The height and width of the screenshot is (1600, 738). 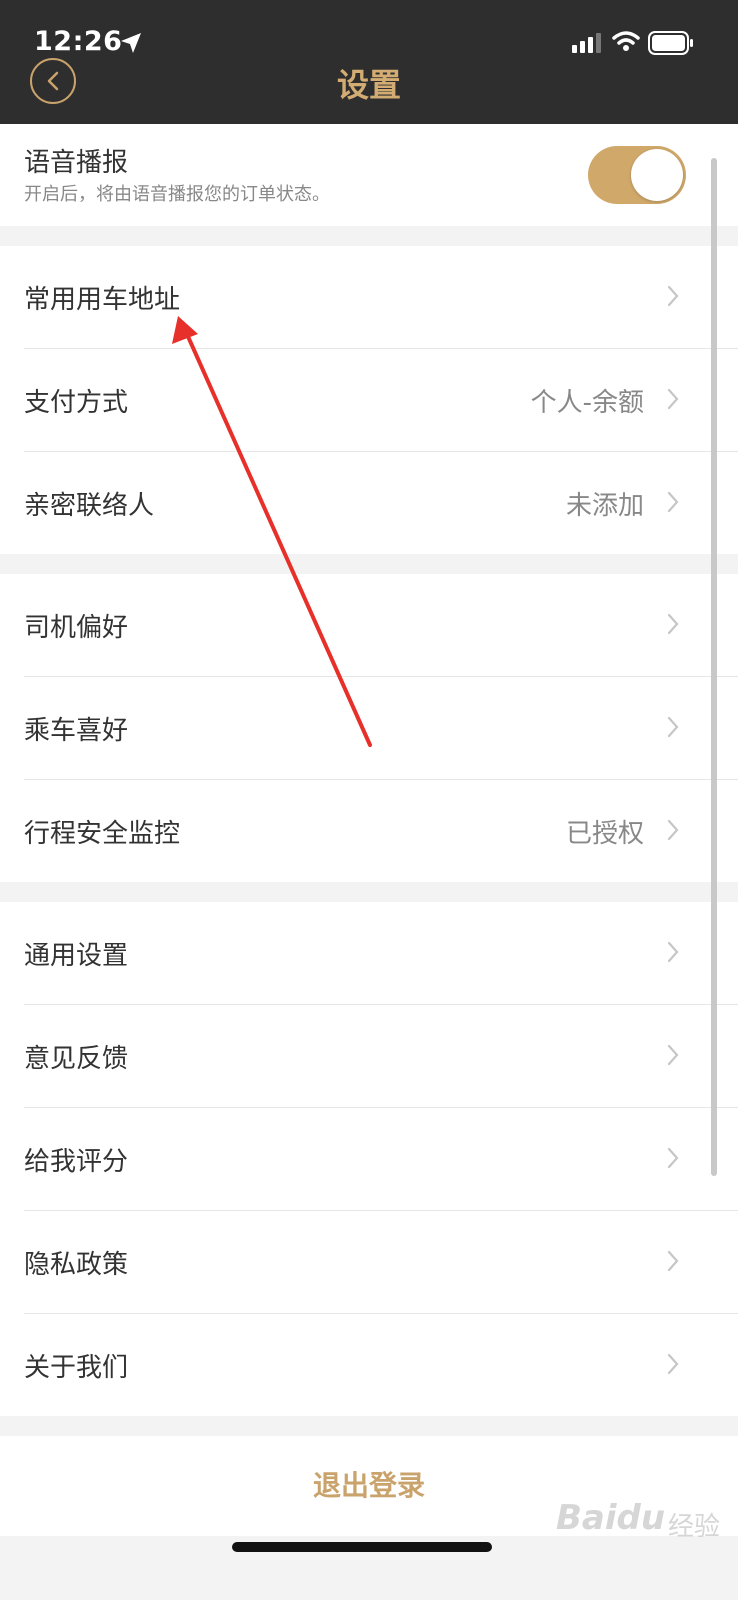 I want to click on page-title: 设置, so click(x=368, y=85).